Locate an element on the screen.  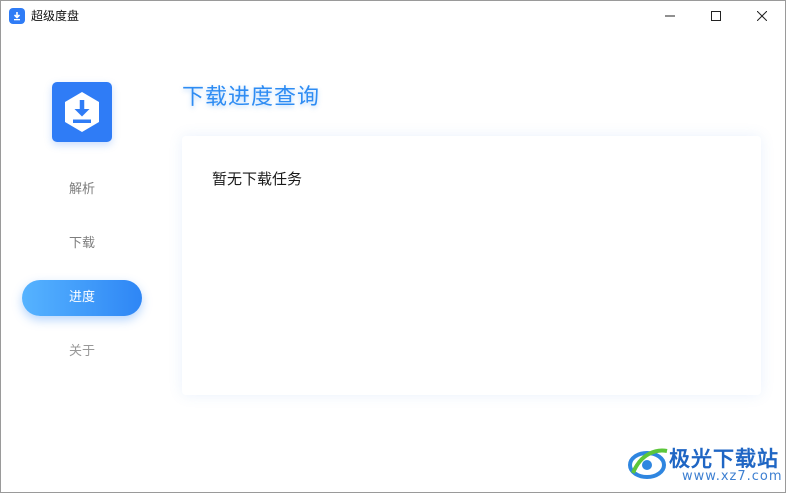
app-logo is located at coordinates (82, 112).